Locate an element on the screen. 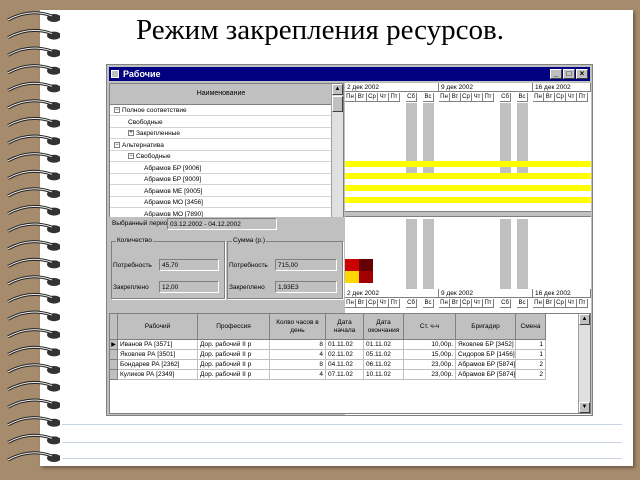  quantity-group-title: Количество is located at coordinates (134, 241).